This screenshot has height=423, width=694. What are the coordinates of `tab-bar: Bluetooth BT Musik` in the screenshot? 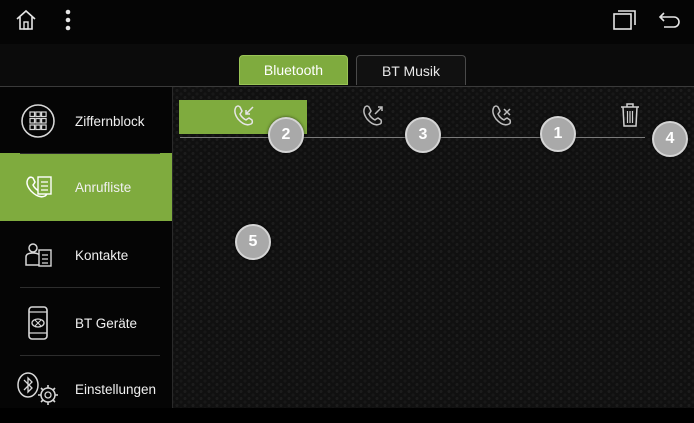 It's located at (347, 65).